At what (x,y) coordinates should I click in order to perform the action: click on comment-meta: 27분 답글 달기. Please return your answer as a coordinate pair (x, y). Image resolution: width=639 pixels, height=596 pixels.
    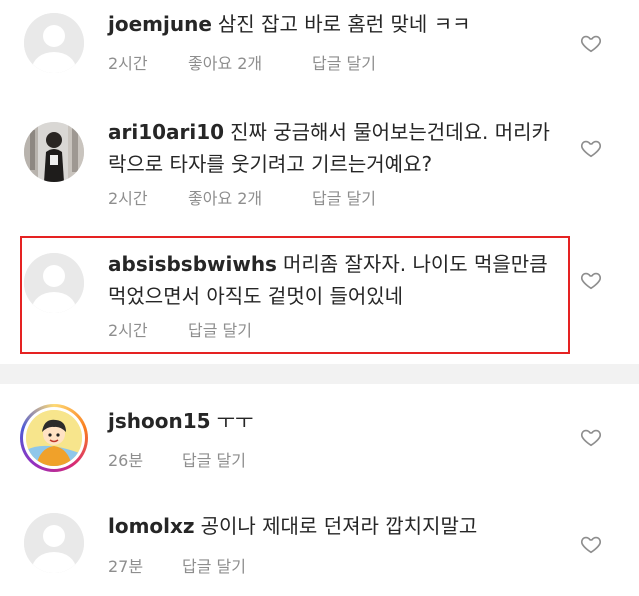
    Looking at the image, I should click on (177, 565).